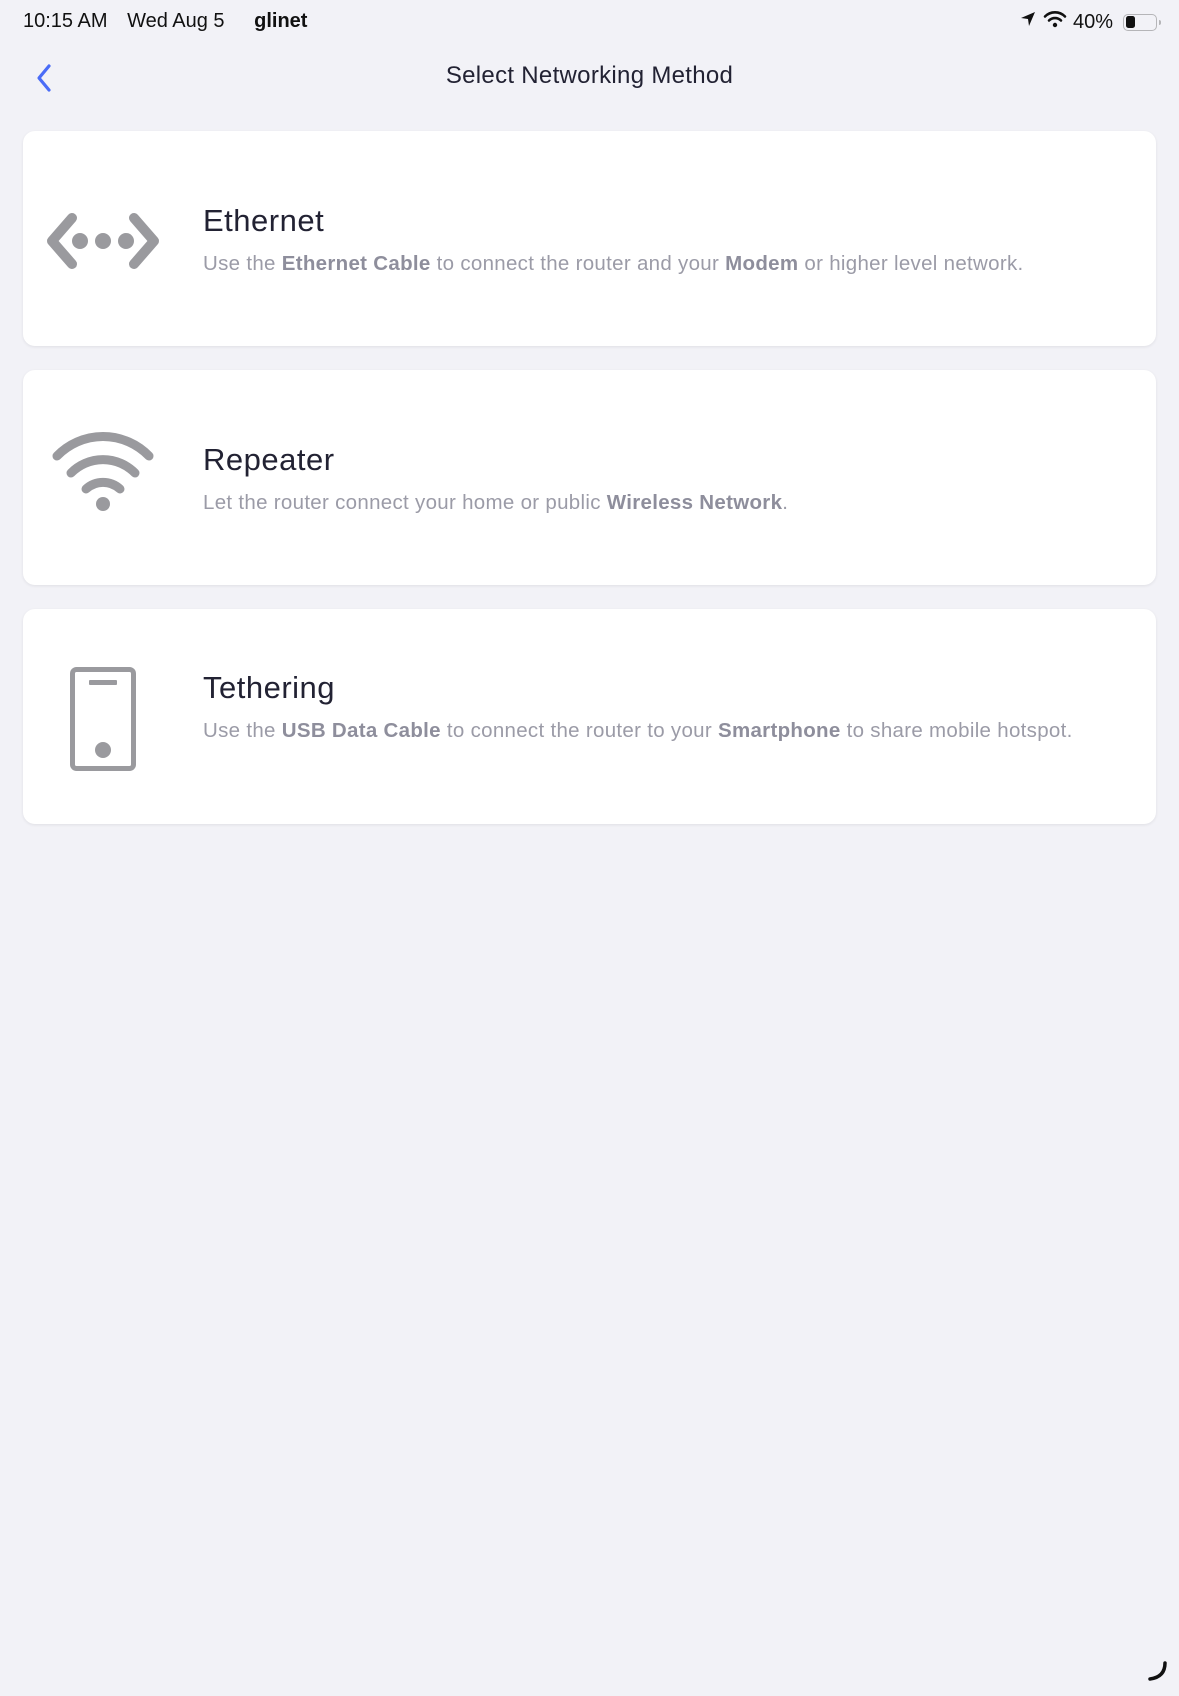  Describe the element at coordinates (785, 502) in the screenshot. I see `description-text: .` at that location.